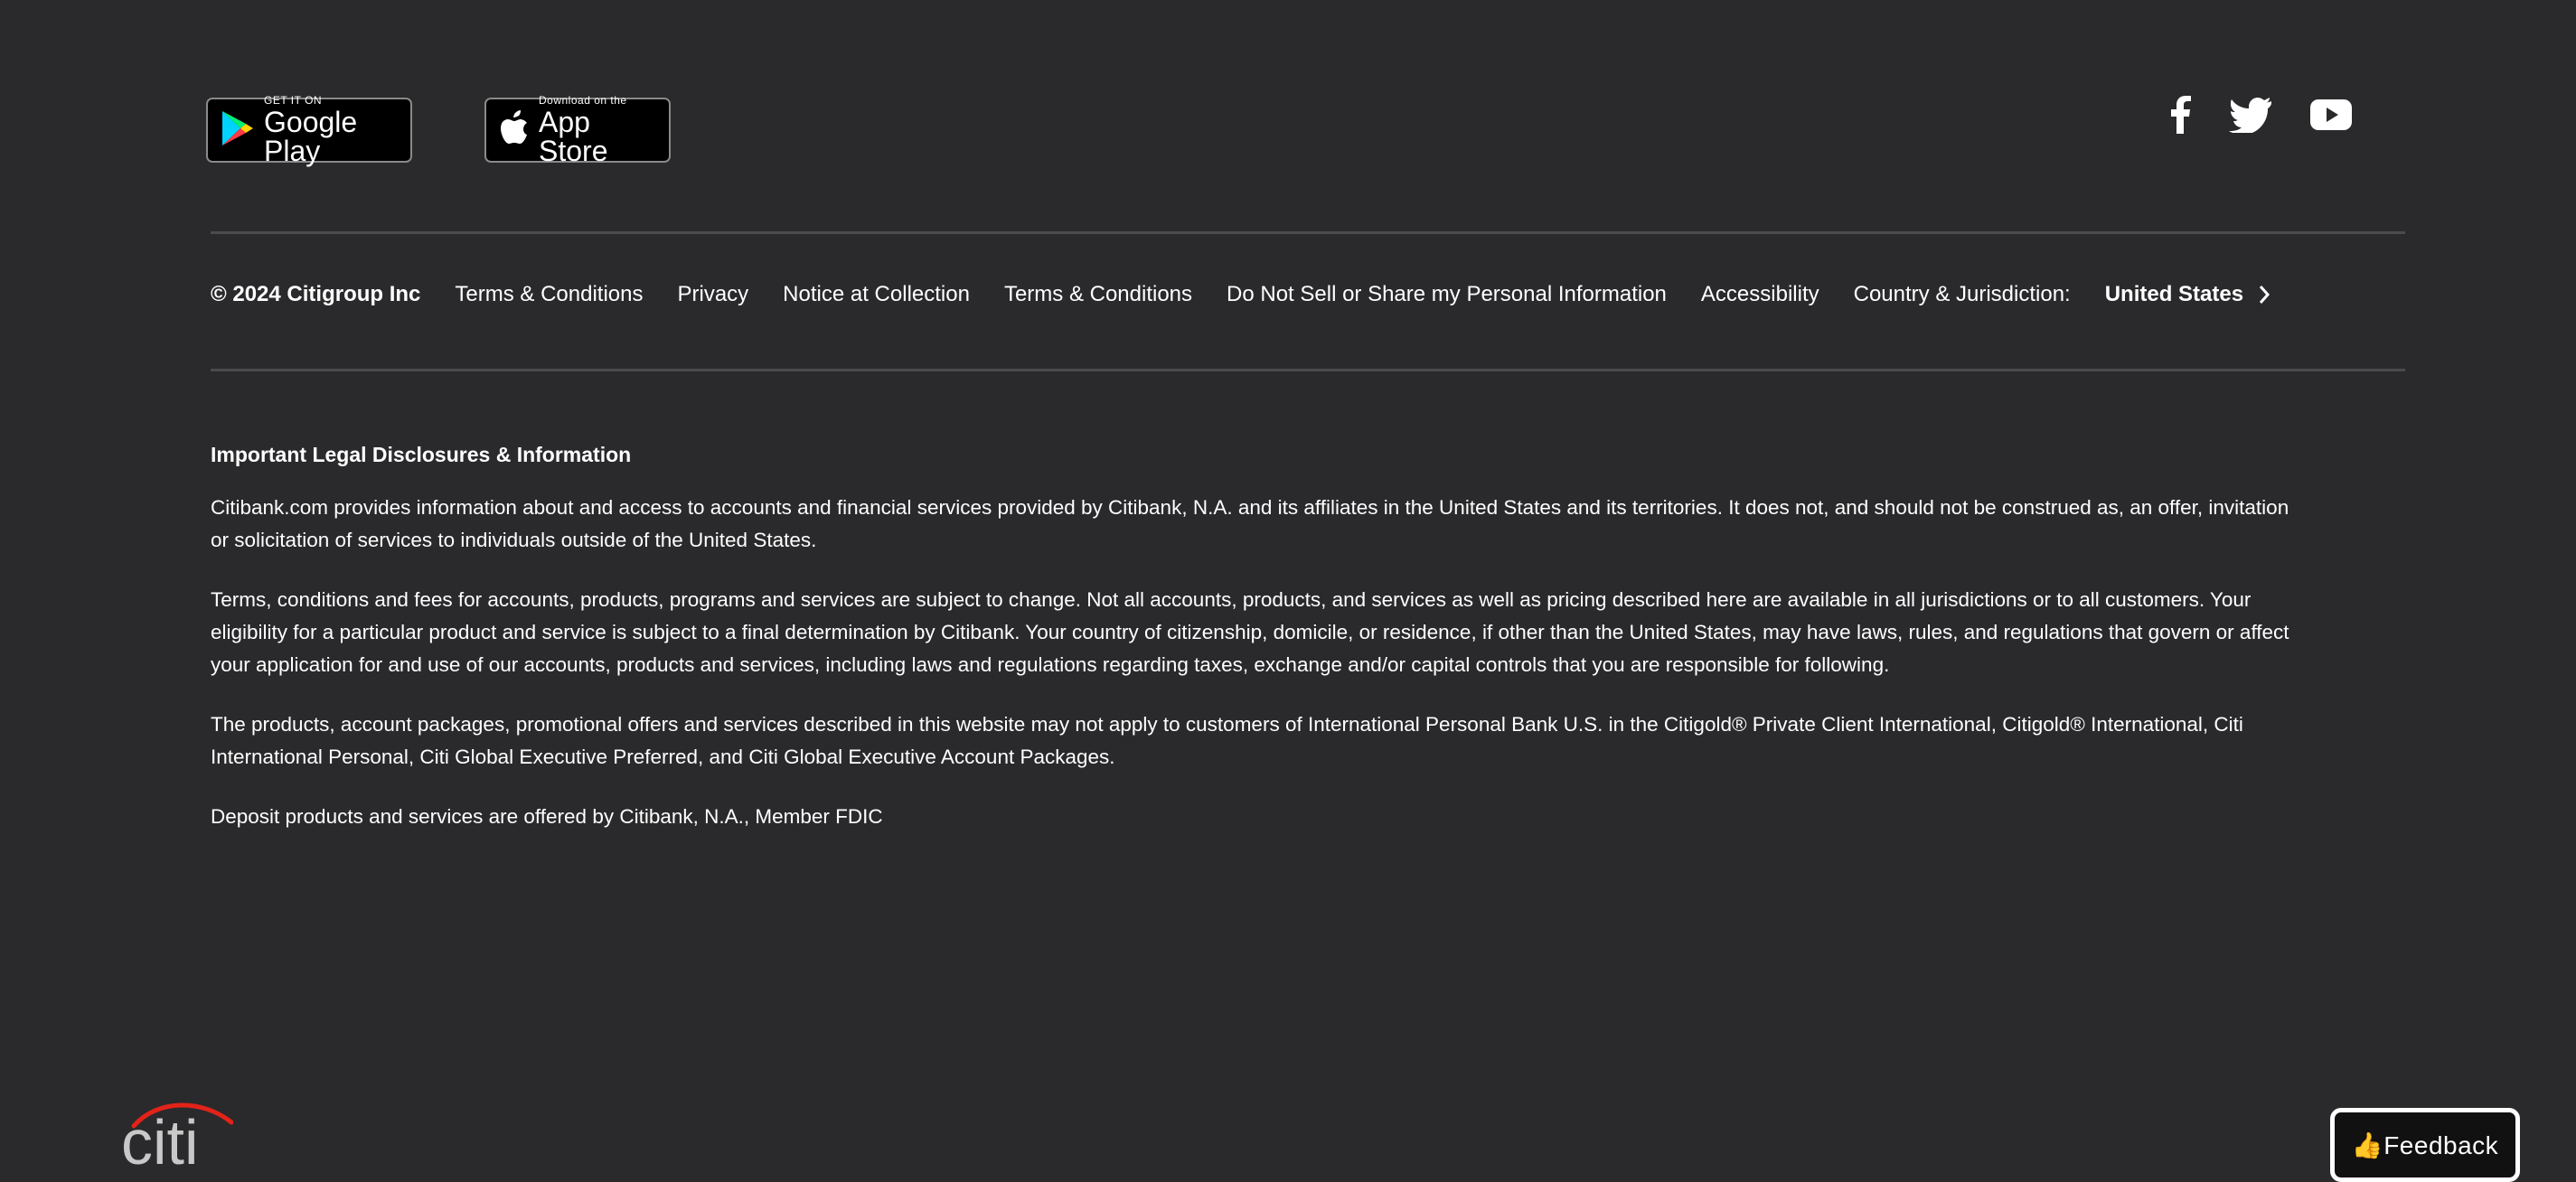  Describe the element at coordinates (2250, 115) in the screenshot. I see `twitter-icon` at that location.